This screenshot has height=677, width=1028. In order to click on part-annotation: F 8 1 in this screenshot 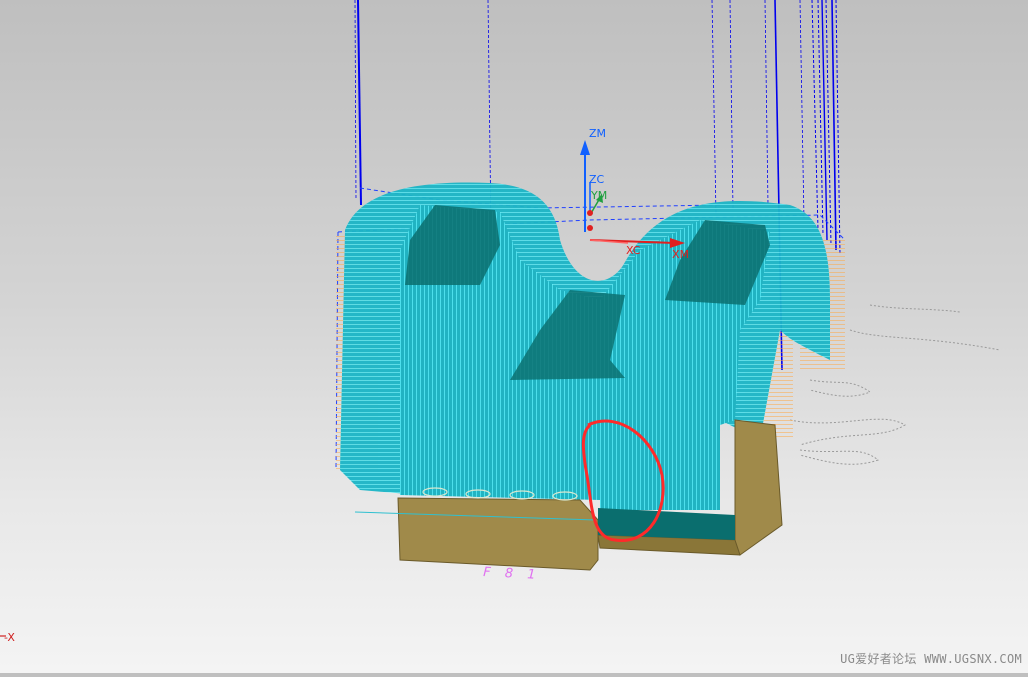, I will do `click(512, 574)`.